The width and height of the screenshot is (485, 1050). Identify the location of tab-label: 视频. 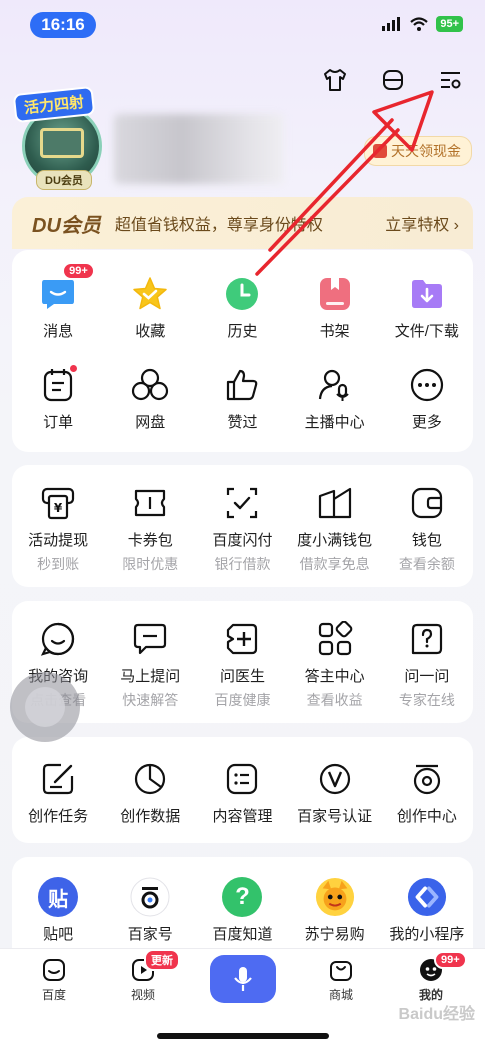
(142, 995).